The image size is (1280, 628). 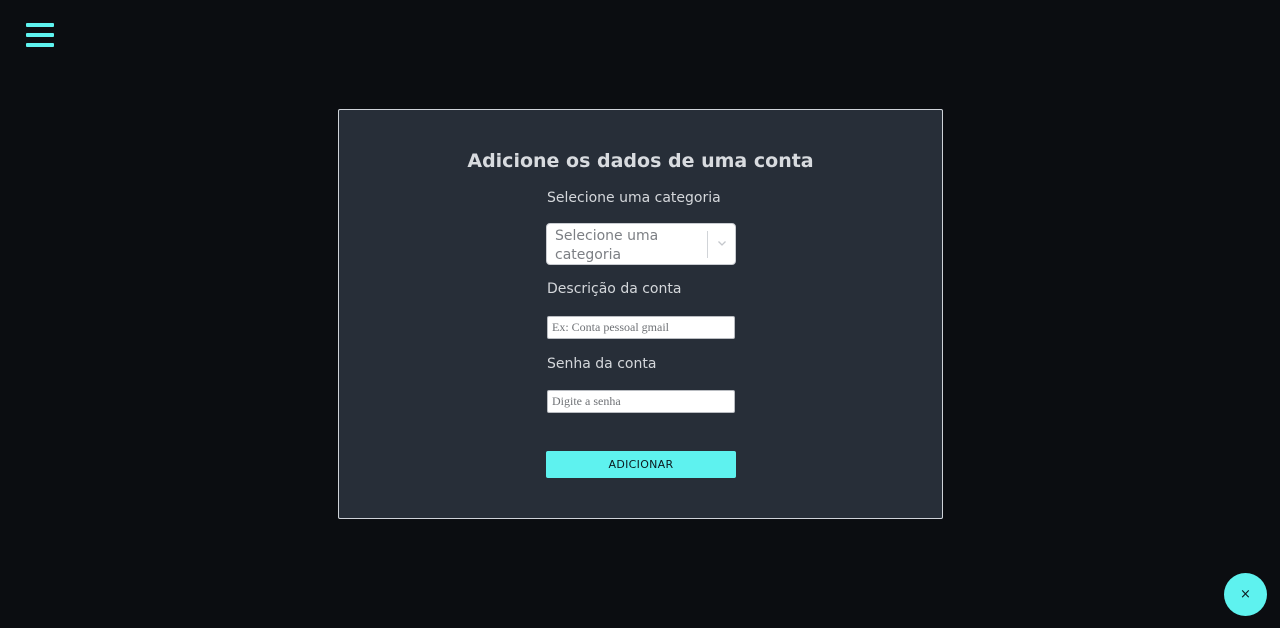 What do you see at coordinates (607, 245) in the screenshot?
I see `category-select-placeholder: Selecione uma categoria` at bounding box center [607, 245].